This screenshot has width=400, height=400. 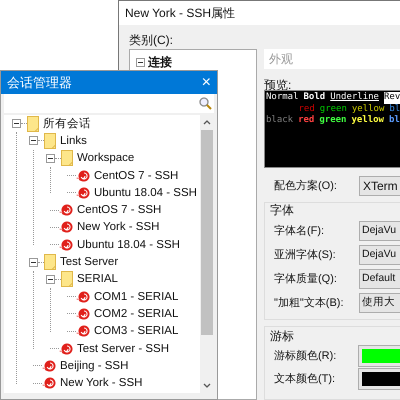 I want to click on preview-text: Underline, so click(x=354, y=98).